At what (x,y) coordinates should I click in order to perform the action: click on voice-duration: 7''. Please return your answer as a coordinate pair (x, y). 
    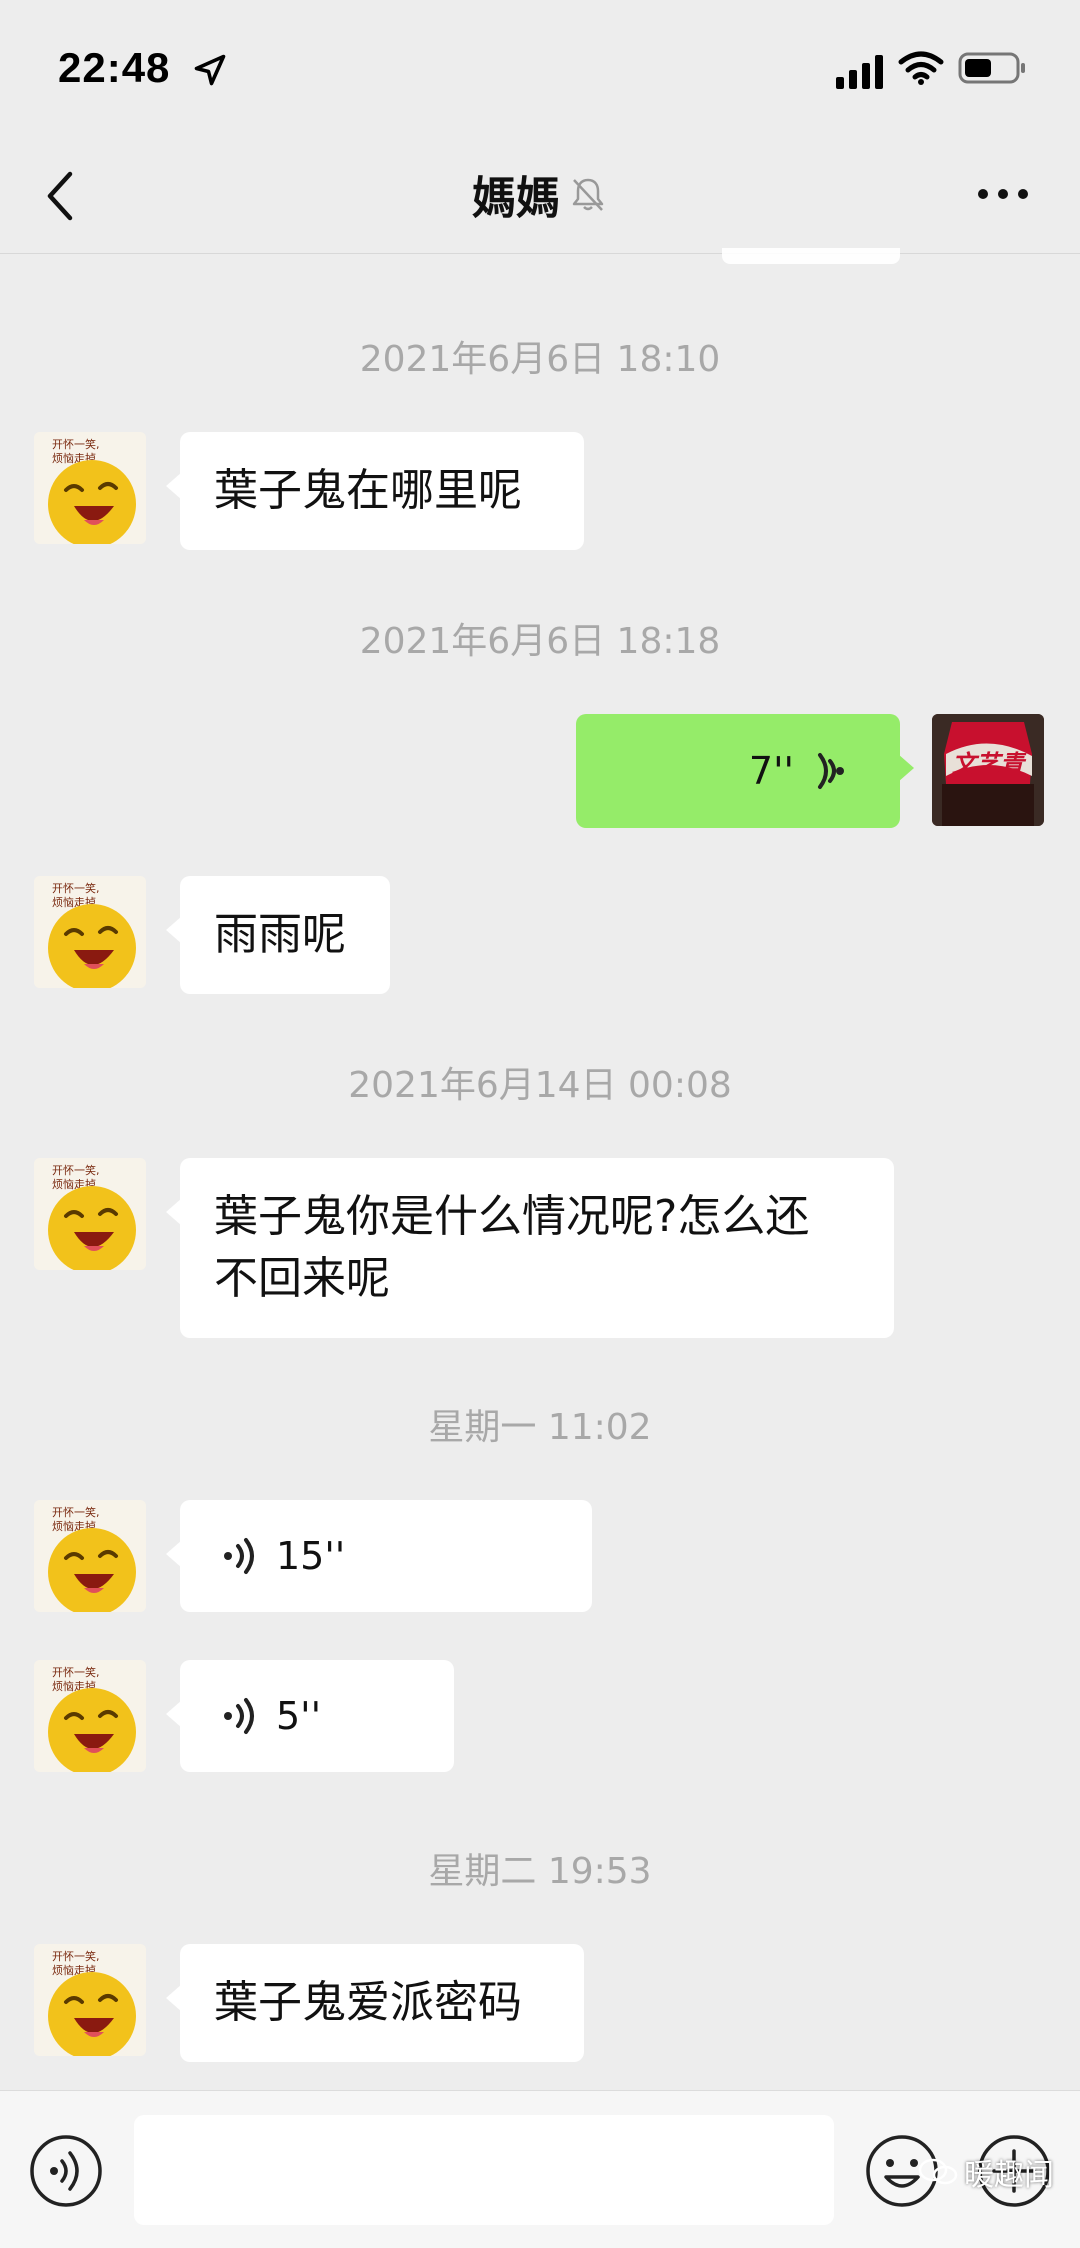
    Looking at the image, I should click on (771, 771).